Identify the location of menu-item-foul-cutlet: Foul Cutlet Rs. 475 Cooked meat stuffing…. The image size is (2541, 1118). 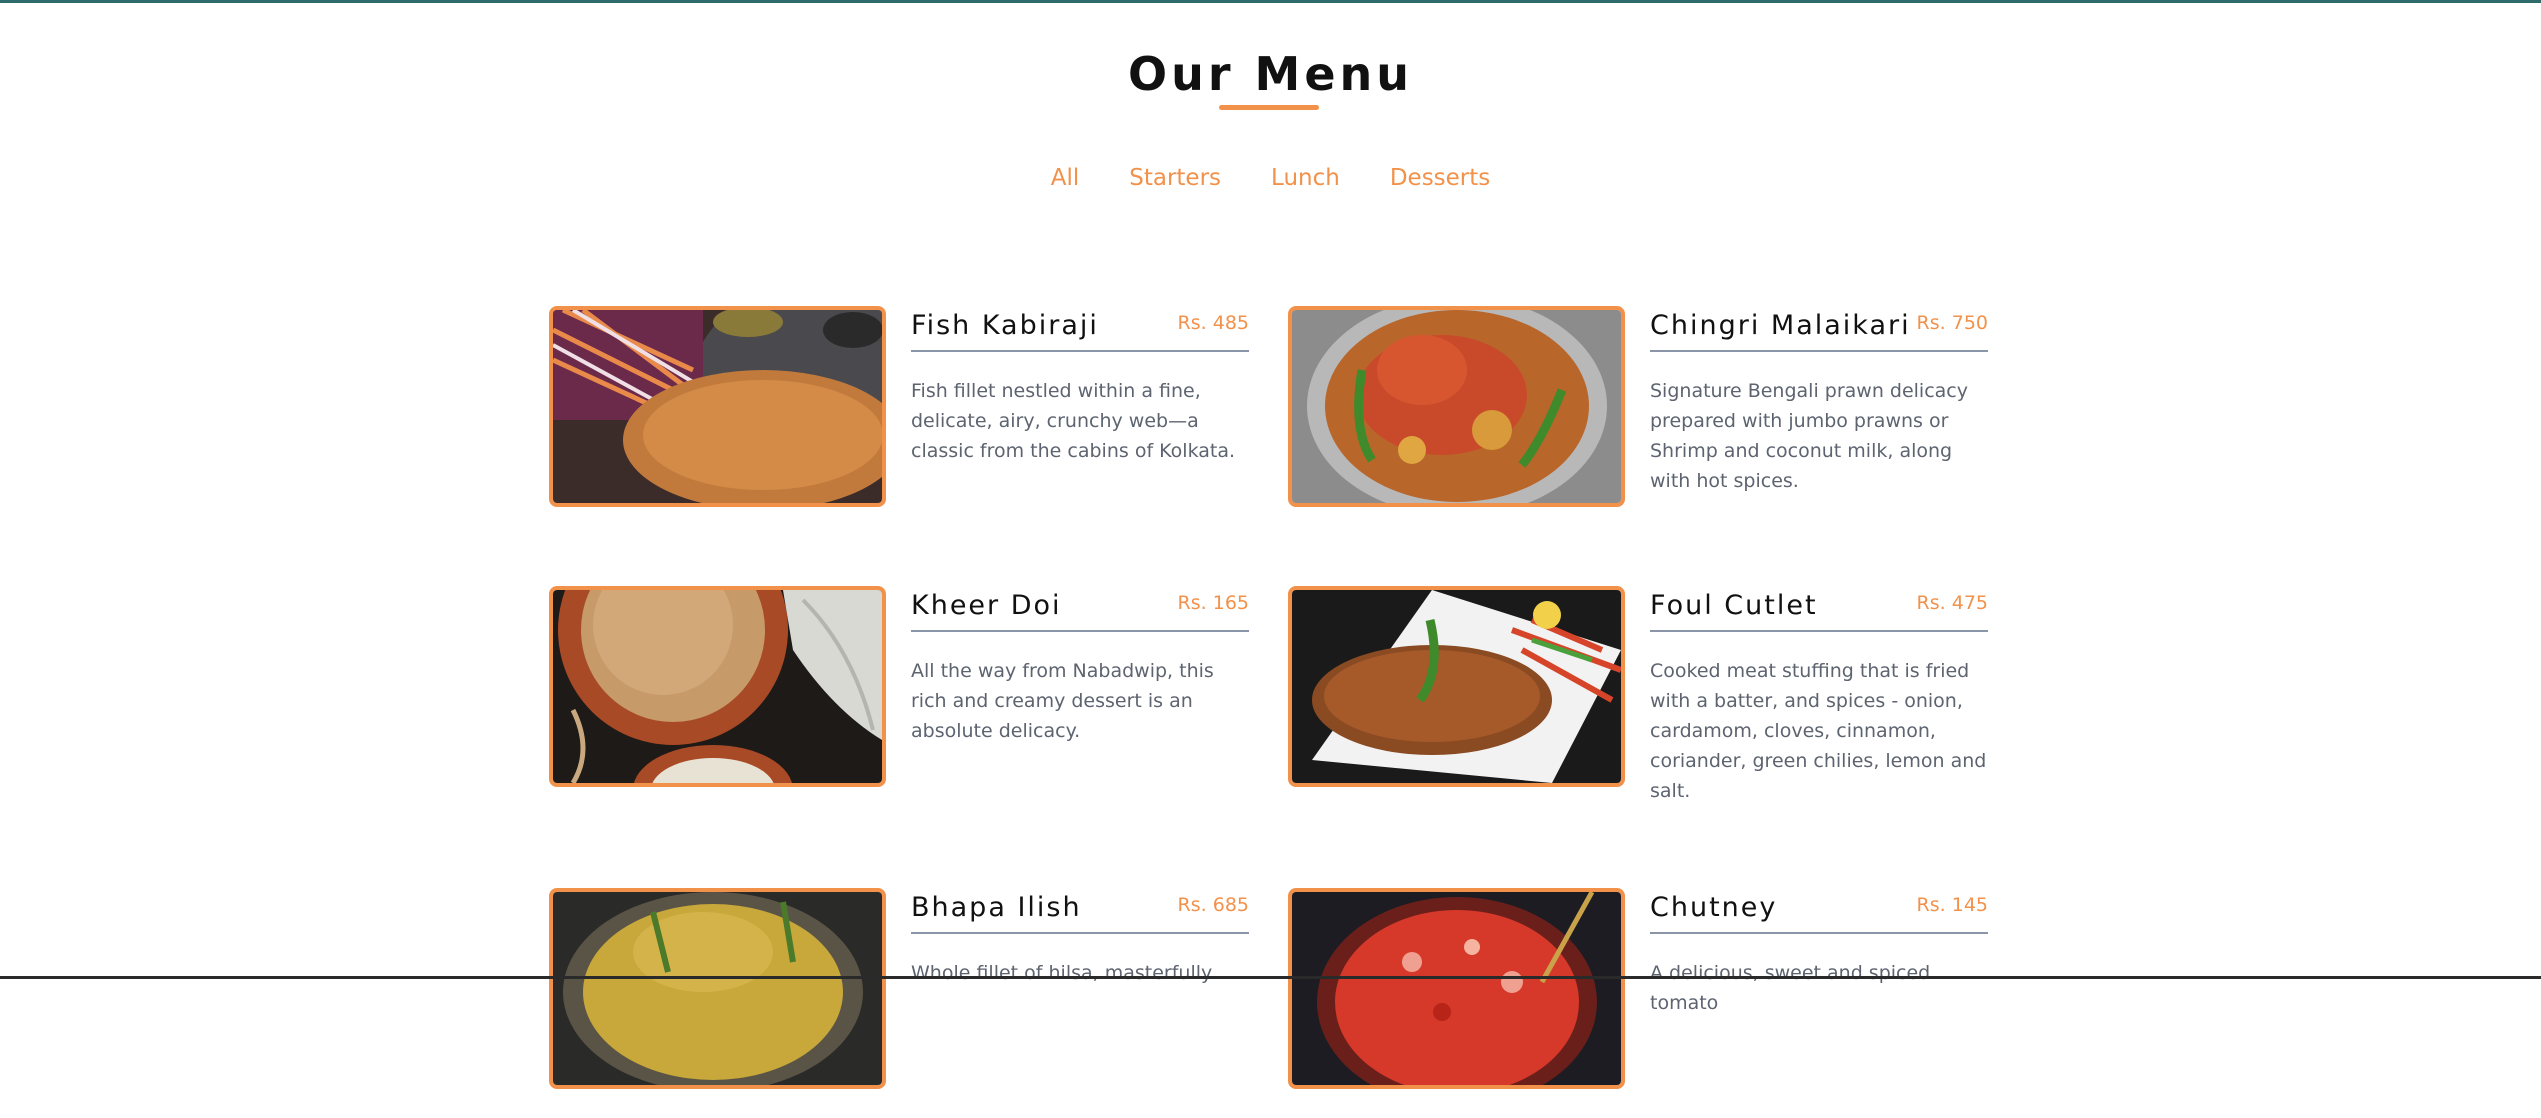
(1648, 701).